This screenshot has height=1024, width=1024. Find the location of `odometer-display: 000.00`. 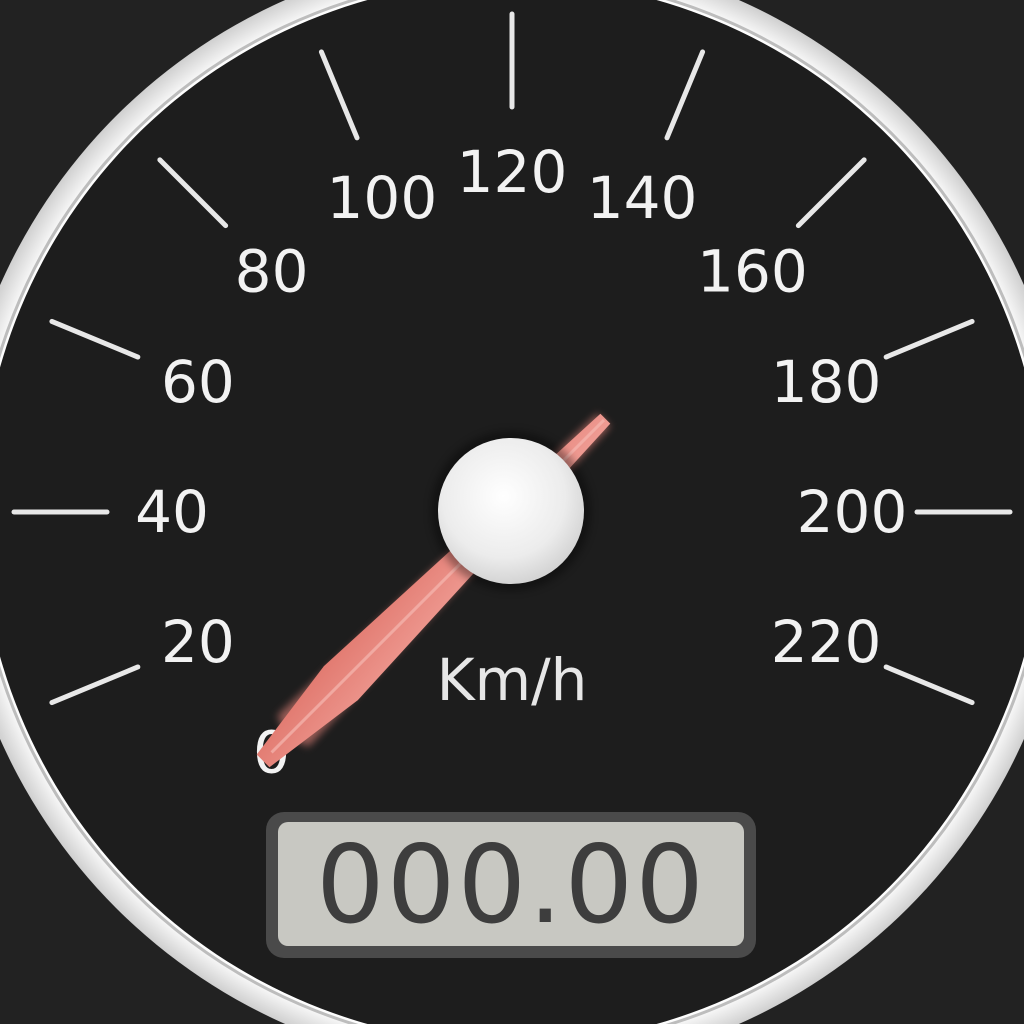

odometer-display: 000.00 is located at coordinates (511, 885).